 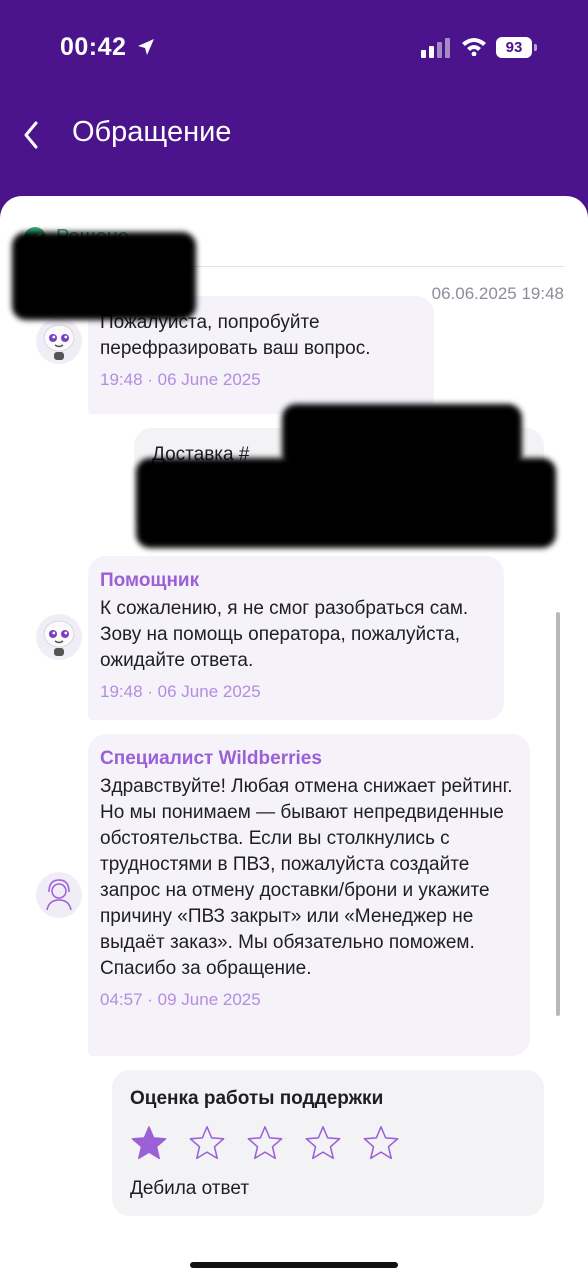 I want to click on message-time: 04:57 · 09 June 2025, so click(x=180, y=999).